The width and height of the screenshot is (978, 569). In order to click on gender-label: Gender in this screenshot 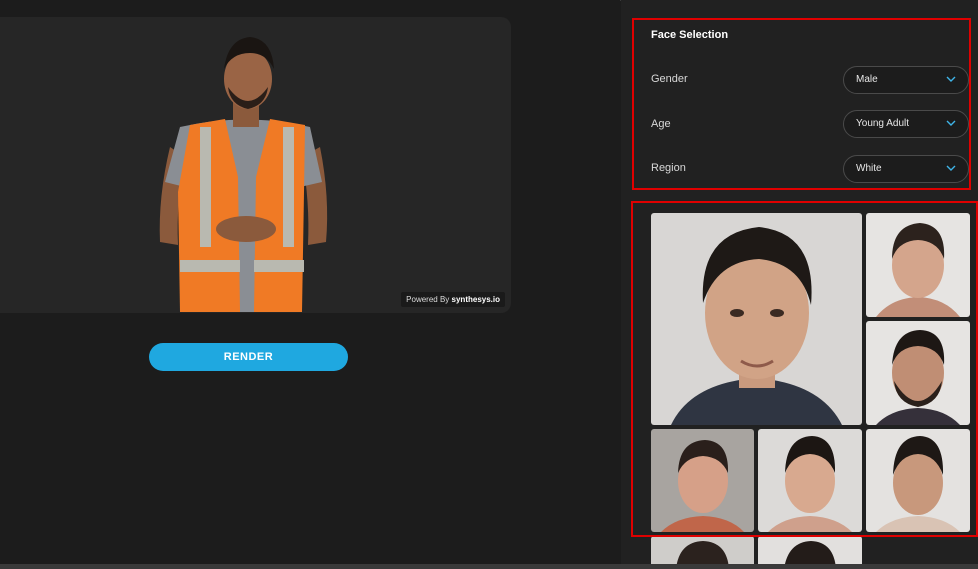, I will do `click(669, 79)`.